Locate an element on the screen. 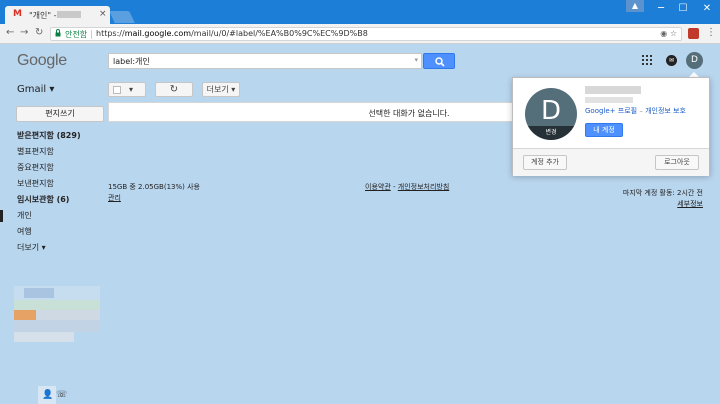 This screenshot has width=720, height=404. security-label: 안전함 is located at coordinates (76, 34).